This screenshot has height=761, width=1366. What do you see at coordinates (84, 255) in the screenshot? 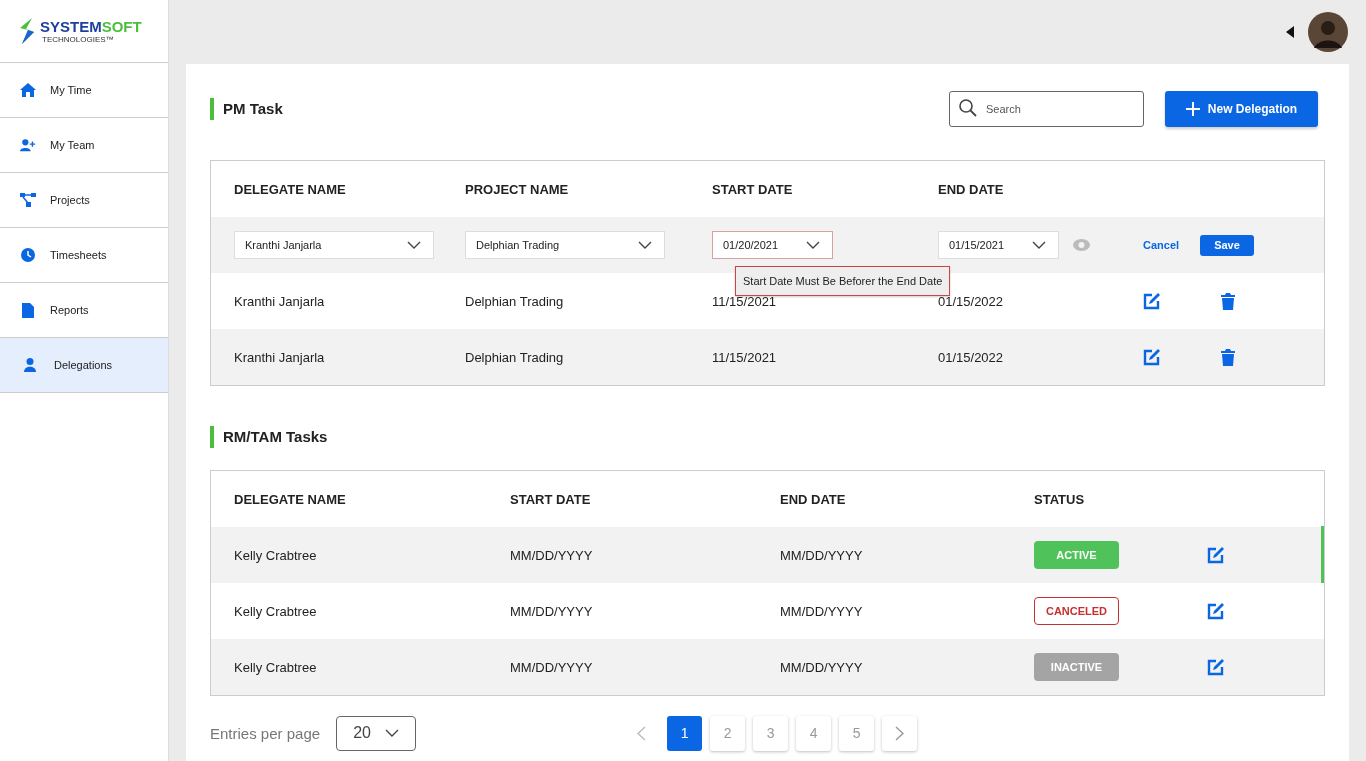
I see `sidebar-item: Timesheets` at bounding box center [84, 255].